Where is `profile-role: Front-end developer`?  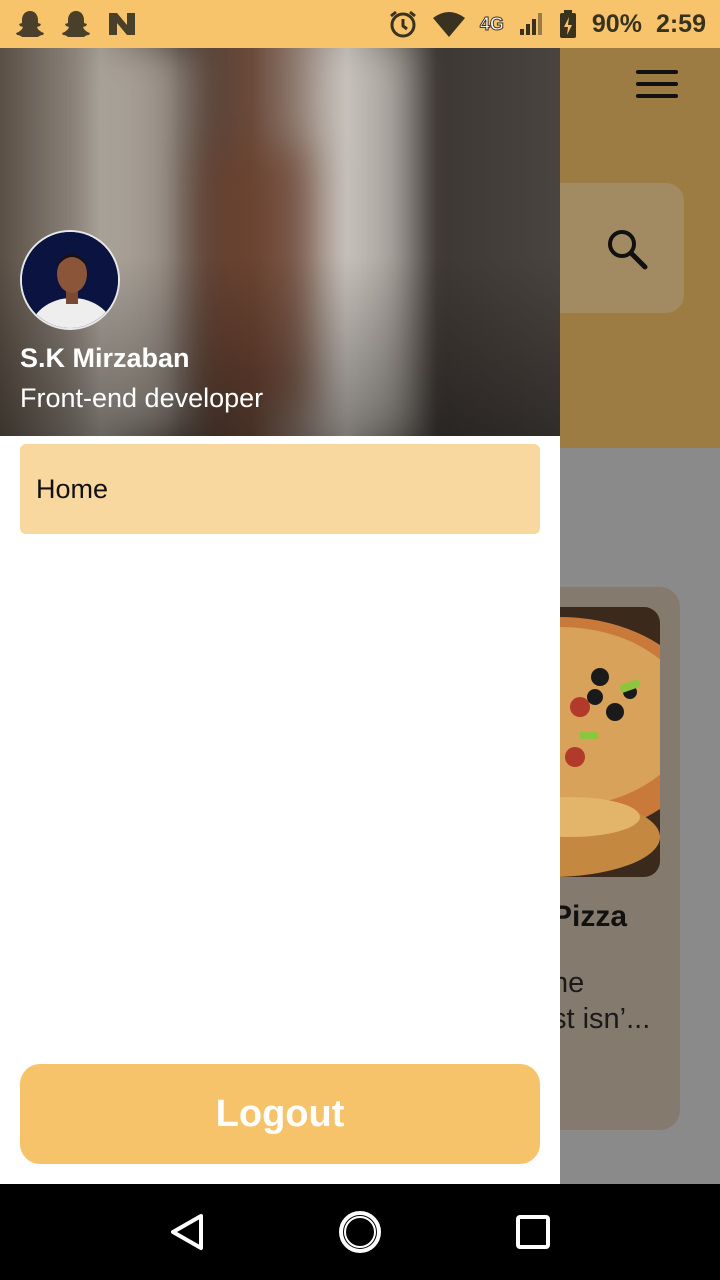
profile-role: Front-end developer is located at coordinates (142, 398).